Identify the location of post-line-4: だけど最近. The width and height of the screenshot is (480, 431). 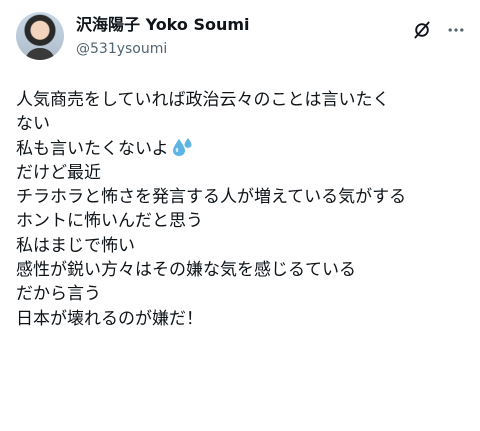
(58, 172).